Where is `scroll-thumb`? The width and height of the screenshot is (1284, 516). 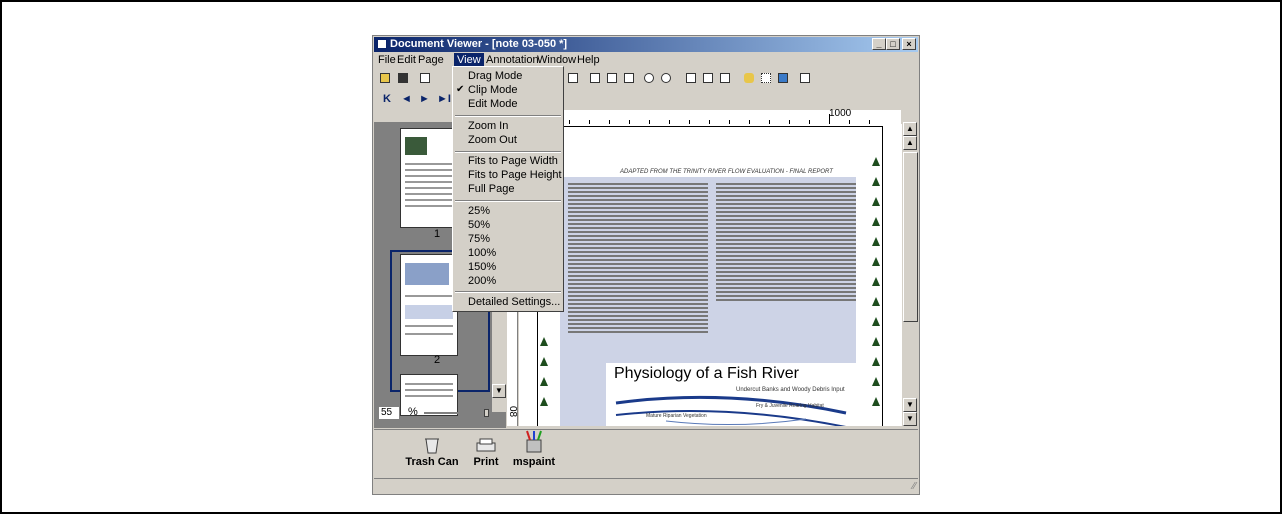
scroll-thumb is located at coordinates (910, 237).